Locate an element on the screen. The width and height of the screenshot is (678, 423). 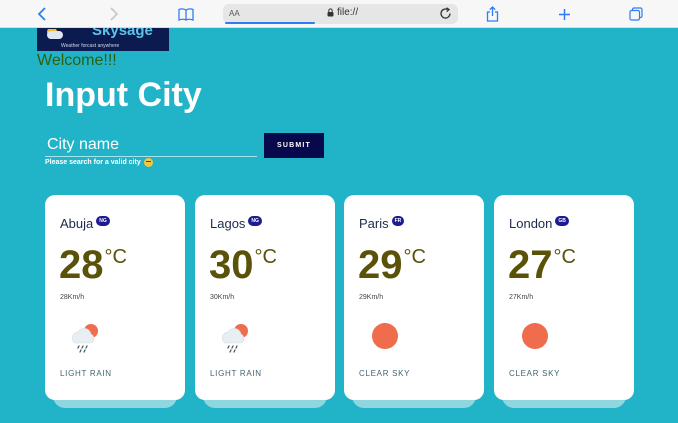
forward-icon is located at coordinates (114, 14).